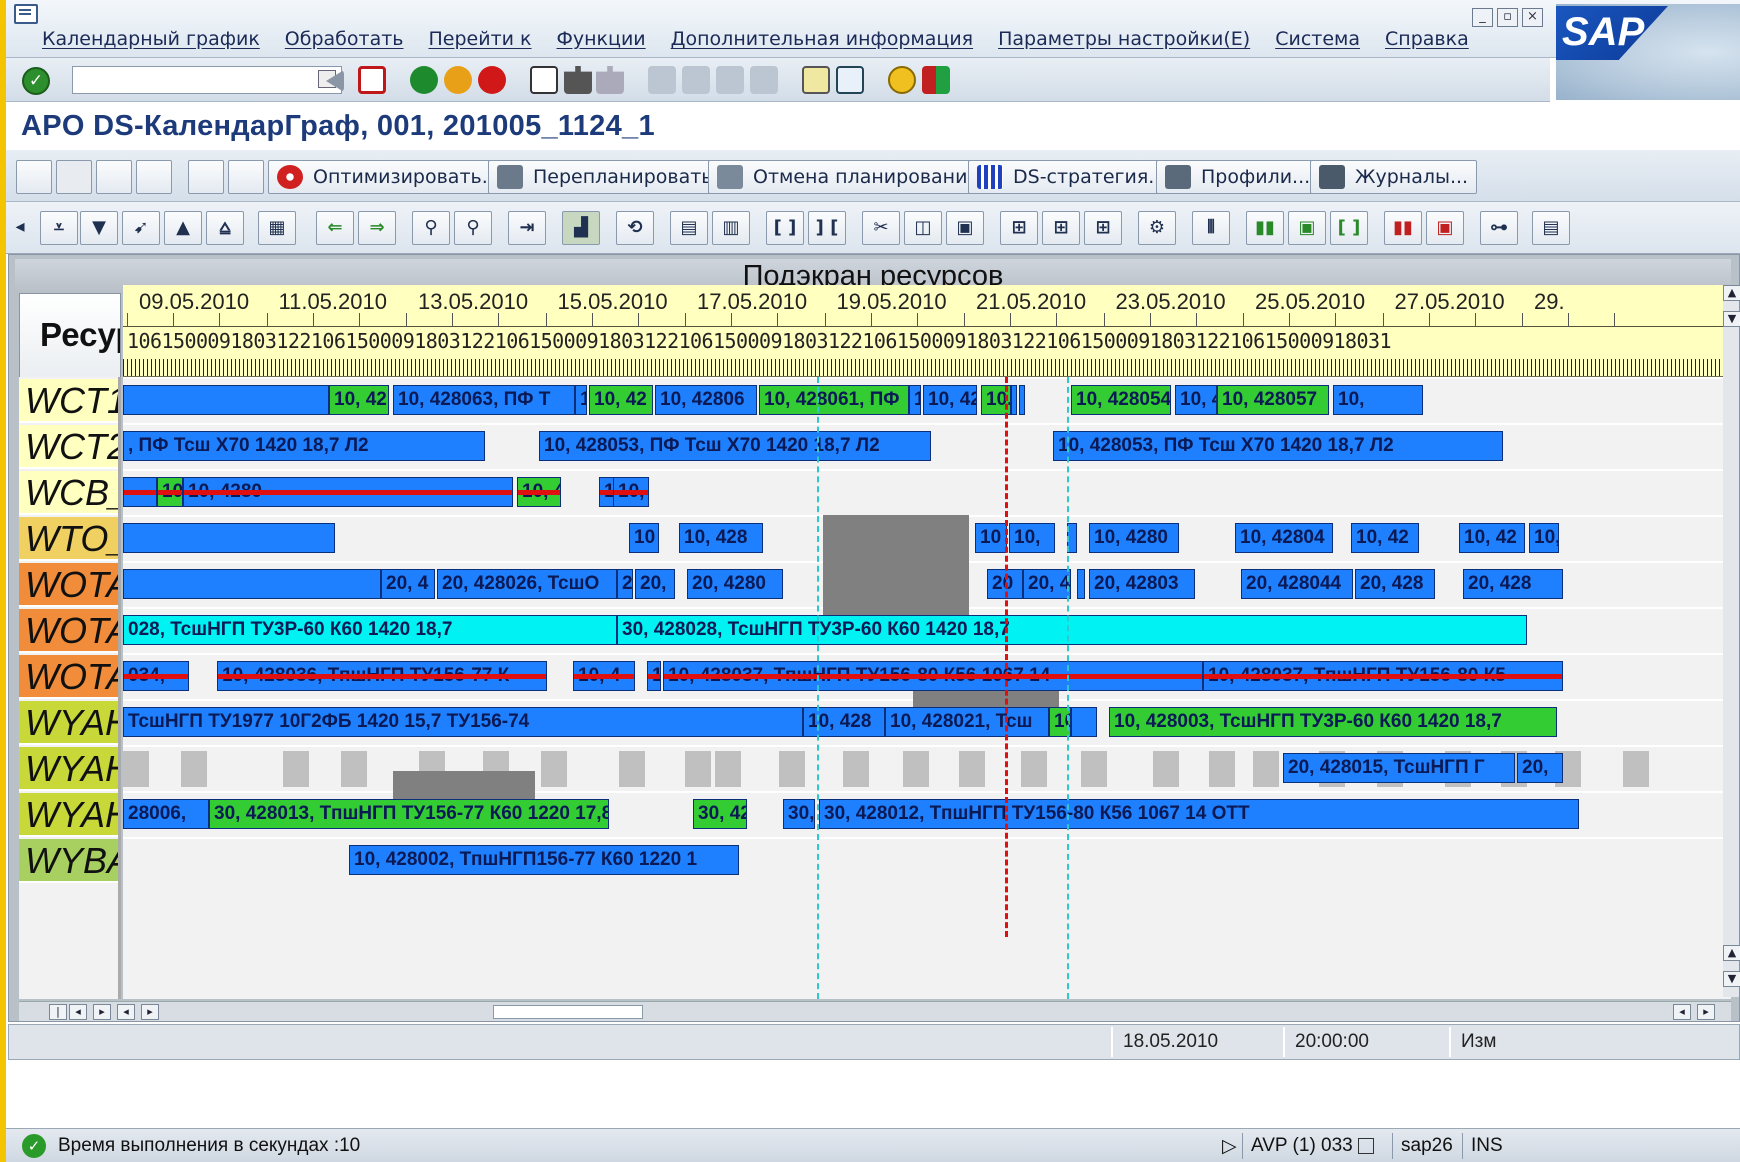 The width and height of the screenshot is (1740, 1162). Describe the element at coordinates (58, 1012) in the screenshot. I see `scroll-first-icon: |` at that location.